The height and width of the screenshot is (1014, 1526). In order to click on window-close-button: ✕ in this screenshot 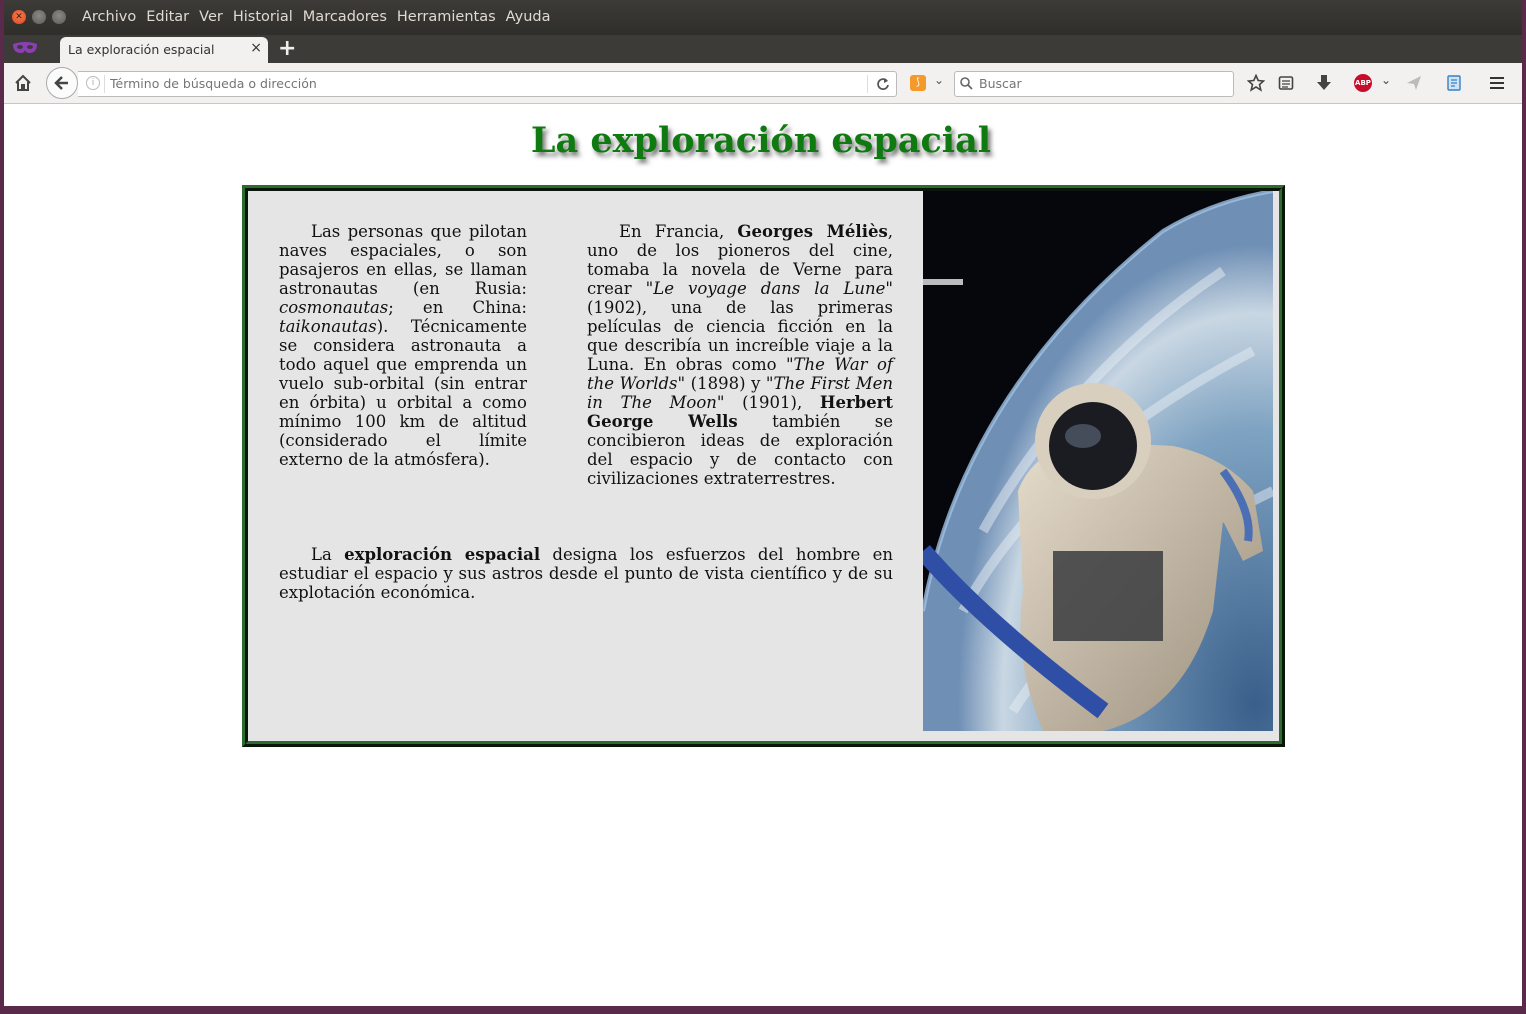, I will do `click(19, 17)`.